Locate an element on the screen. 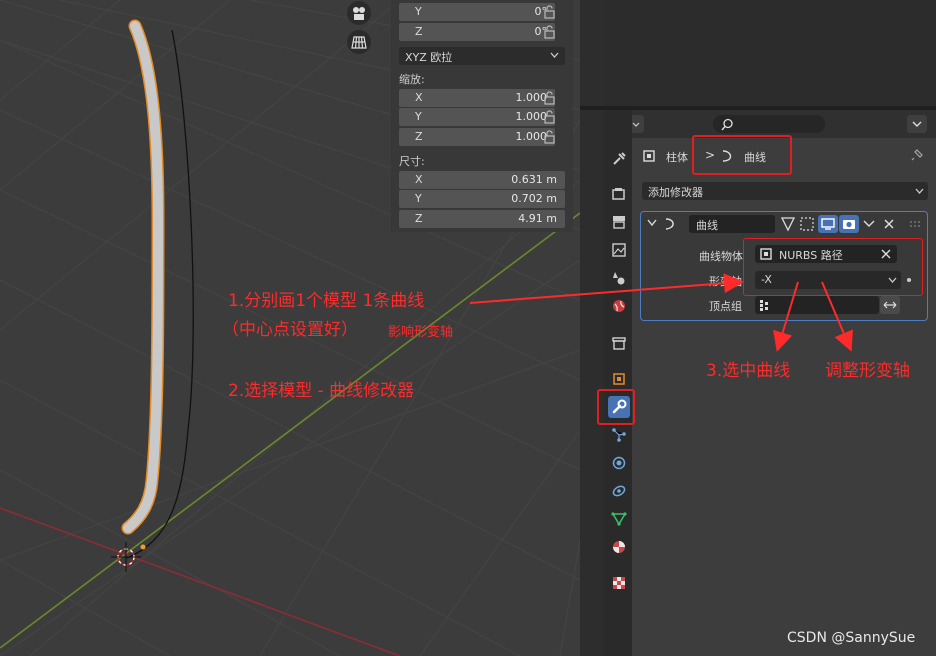 This screenshot has width=936, height=656. annotation-step3: 3.选中曲线 is located at coordinates (748, 371).